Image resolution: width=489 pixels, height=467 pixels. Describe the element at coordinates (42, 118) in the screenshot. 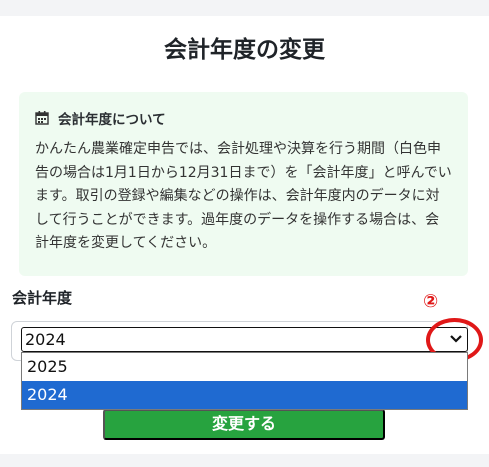

I see `calendar-icon` at that location.